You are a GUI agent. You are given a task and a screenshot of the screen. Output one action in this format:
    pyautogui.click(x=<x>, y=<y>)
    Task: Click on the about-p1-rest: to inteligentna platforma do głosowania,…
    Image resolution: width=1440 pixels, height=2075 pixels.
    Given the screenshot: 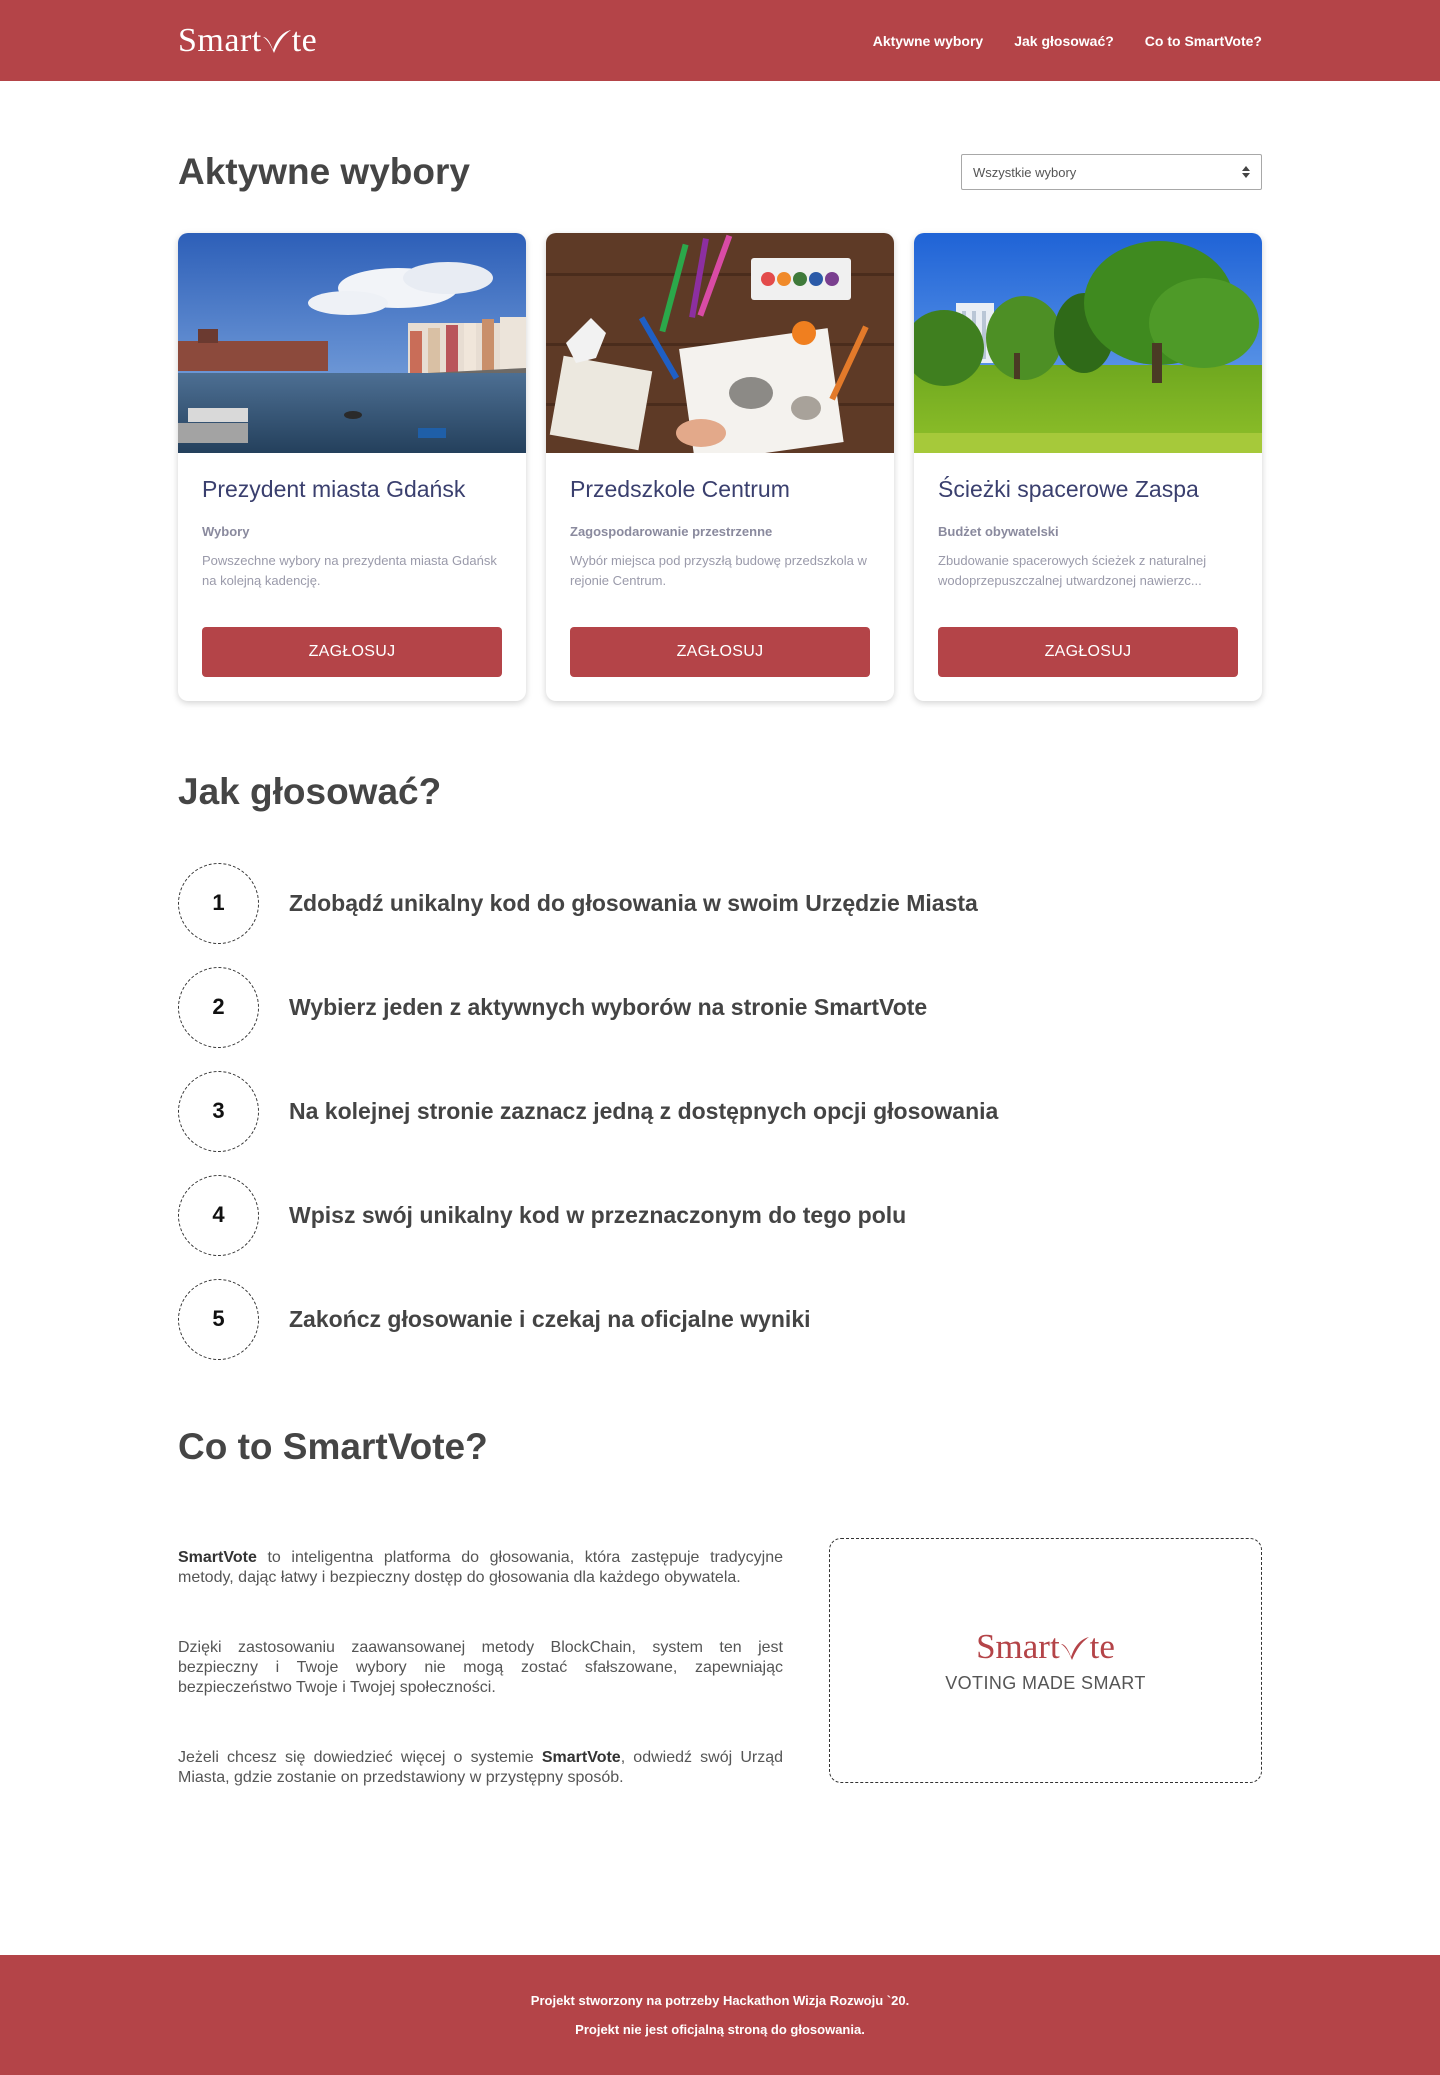 What is the action you would take?
    pyautogui.click(x=480, y=1567)
    